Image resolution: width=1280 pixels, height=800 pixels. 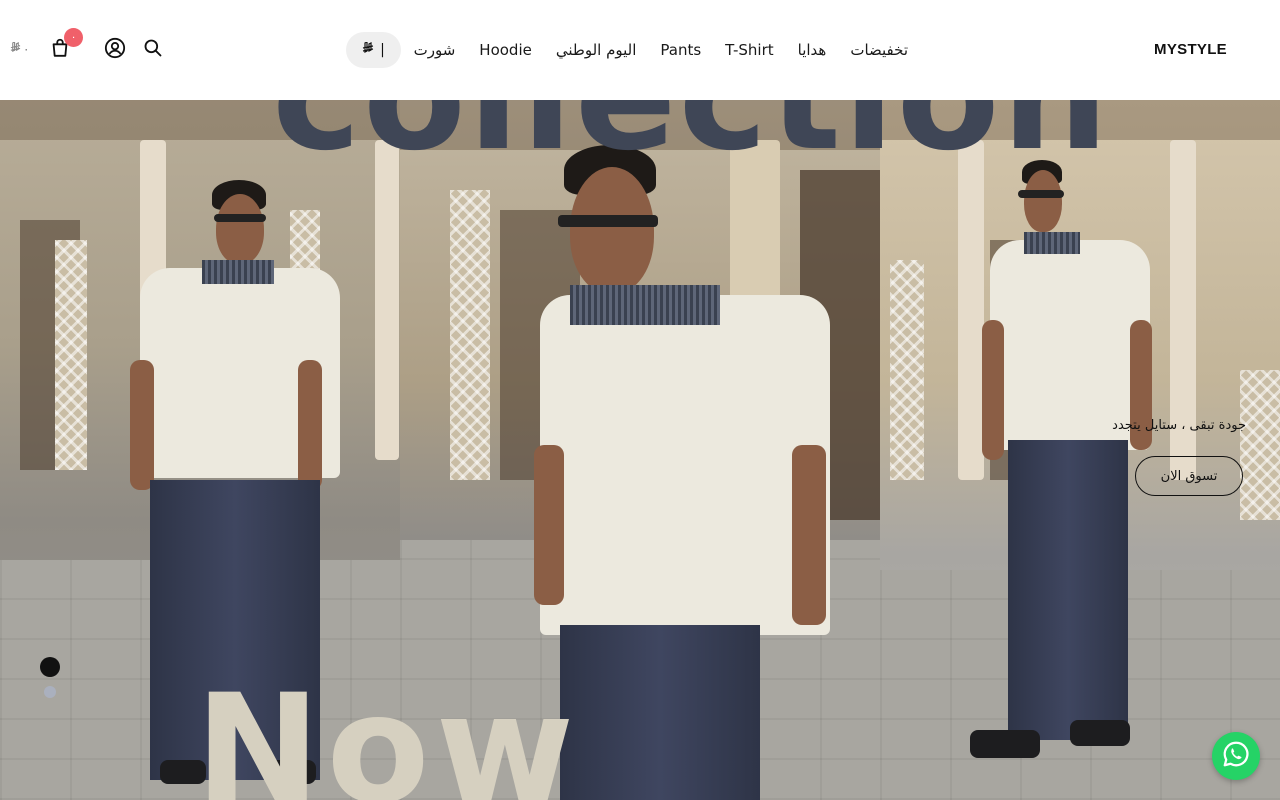 I want to click on whatsapp-icon, so click(x=1236, y=756).